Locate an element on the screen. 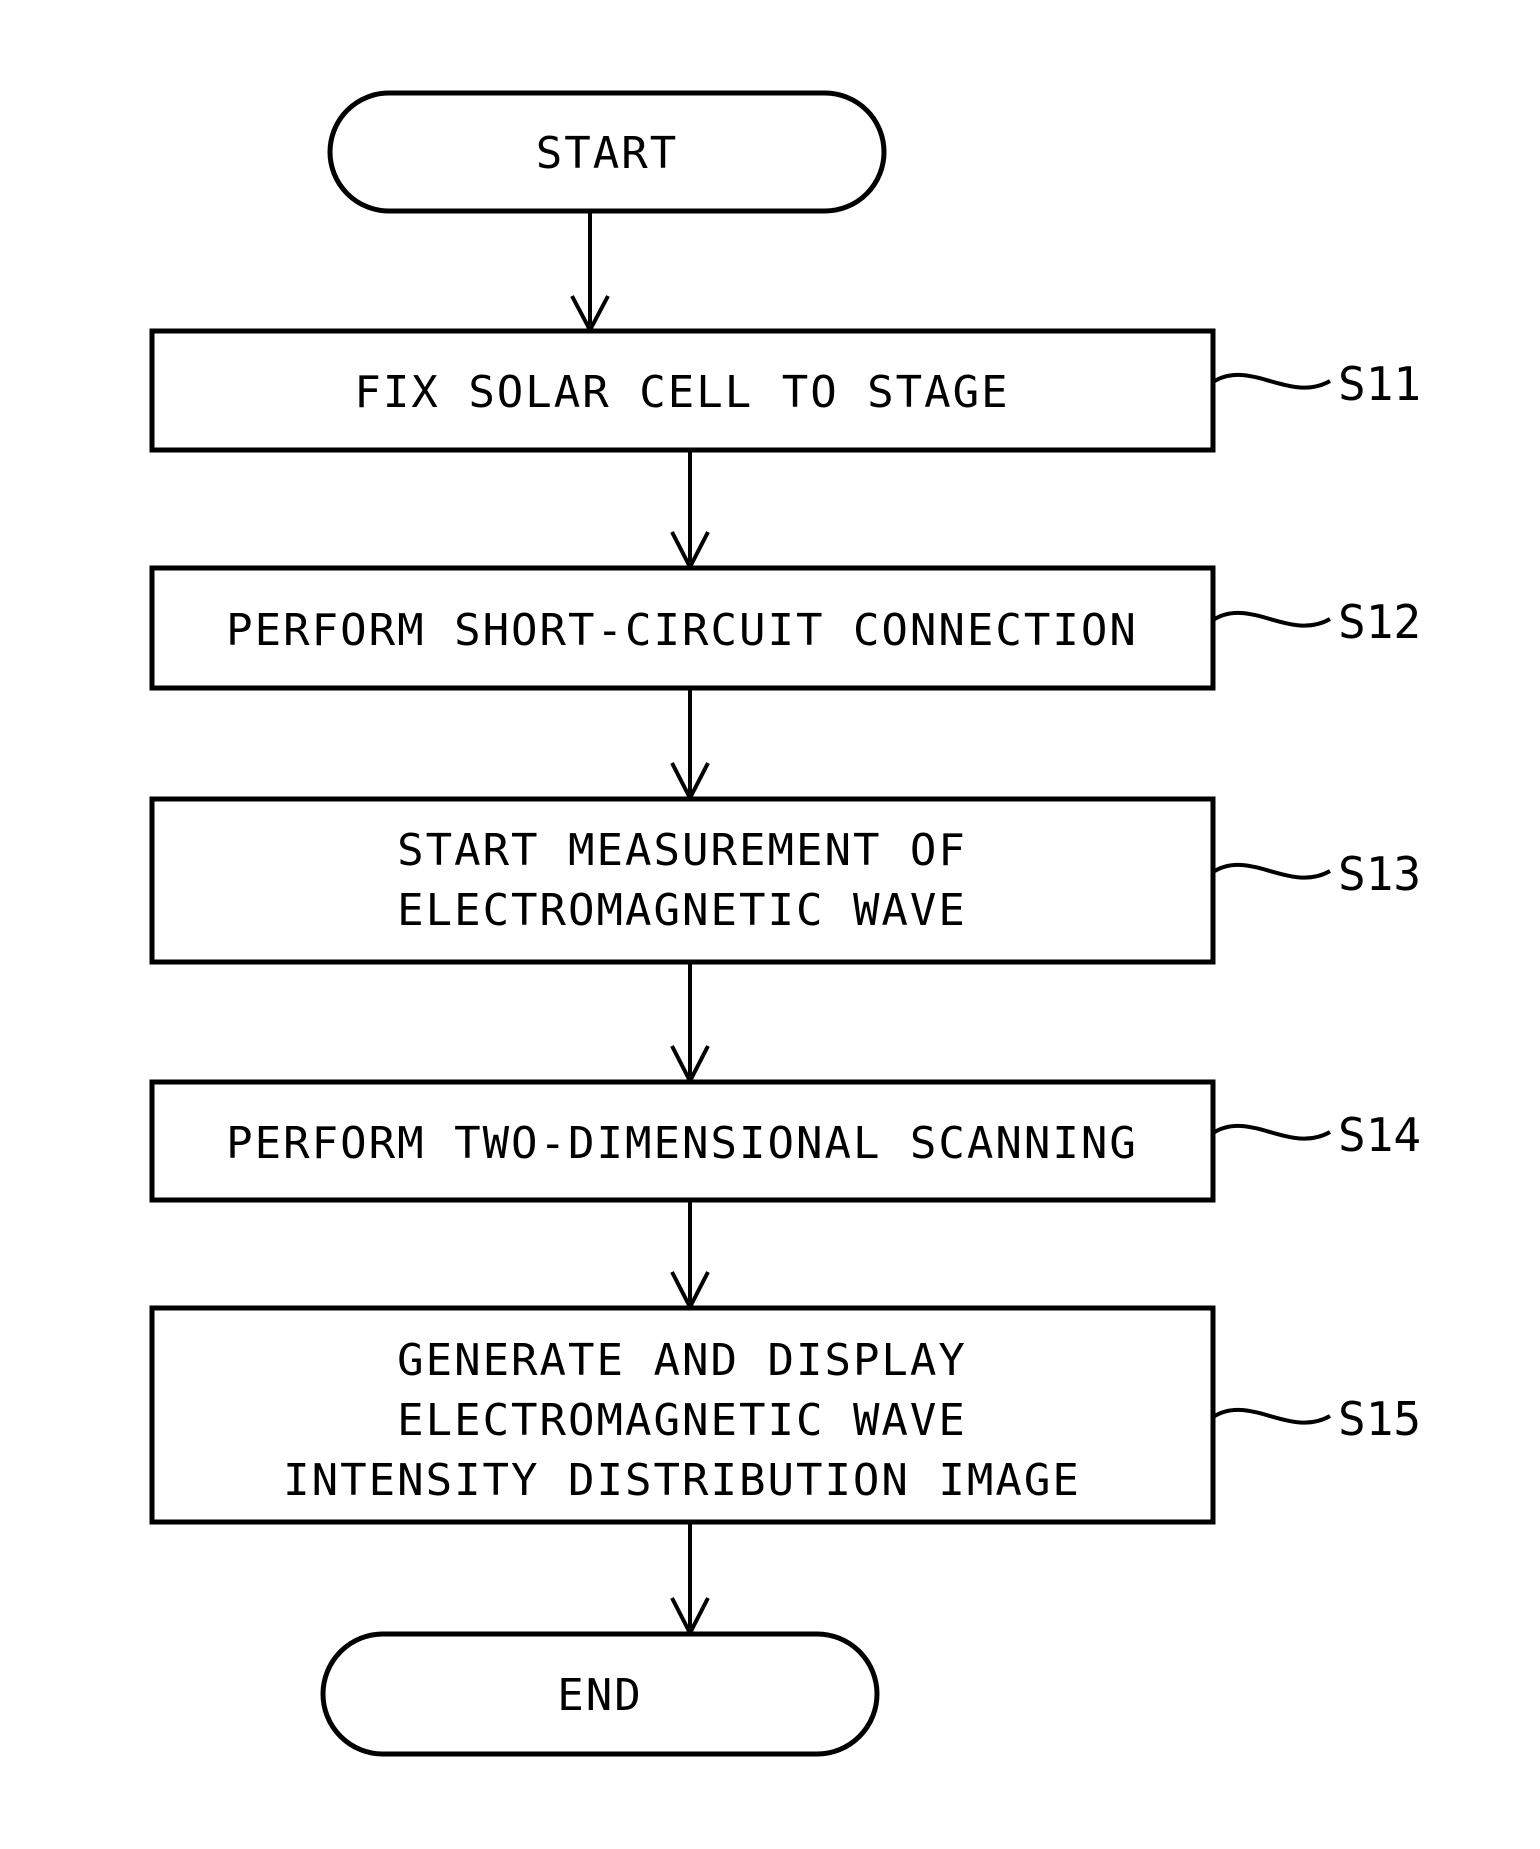 The height and width of the screenshot is (1849, 1540). s15-reference-label: S15 is located at coordinates (1379, 1419).